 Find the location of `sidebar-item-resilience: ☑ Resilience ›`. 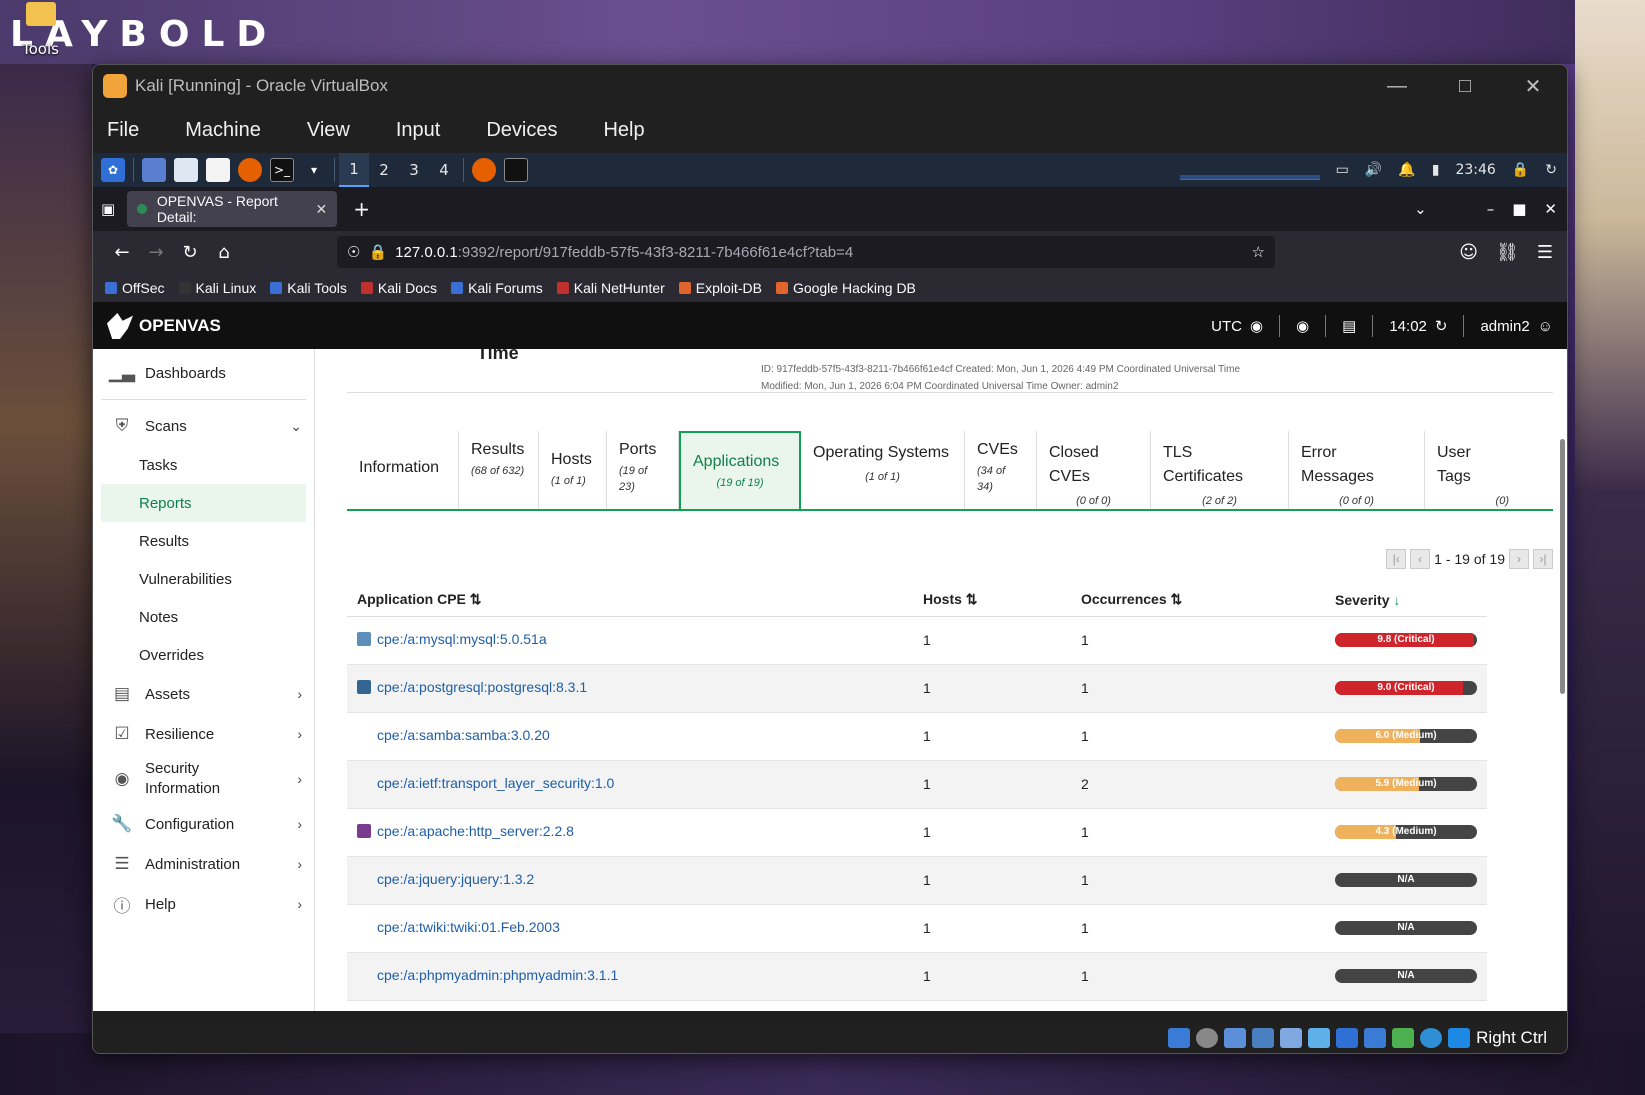

sidebar-item-resilience: ☑ Resilience › is located at coordinates (203, 734).